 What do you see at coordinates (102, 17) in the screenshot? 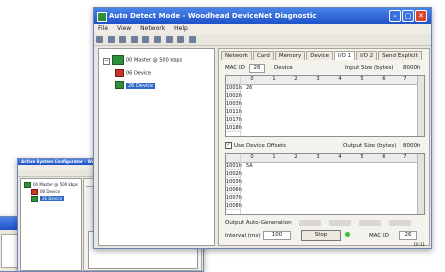
I see `app-icon` at bounding box center [102, 17].